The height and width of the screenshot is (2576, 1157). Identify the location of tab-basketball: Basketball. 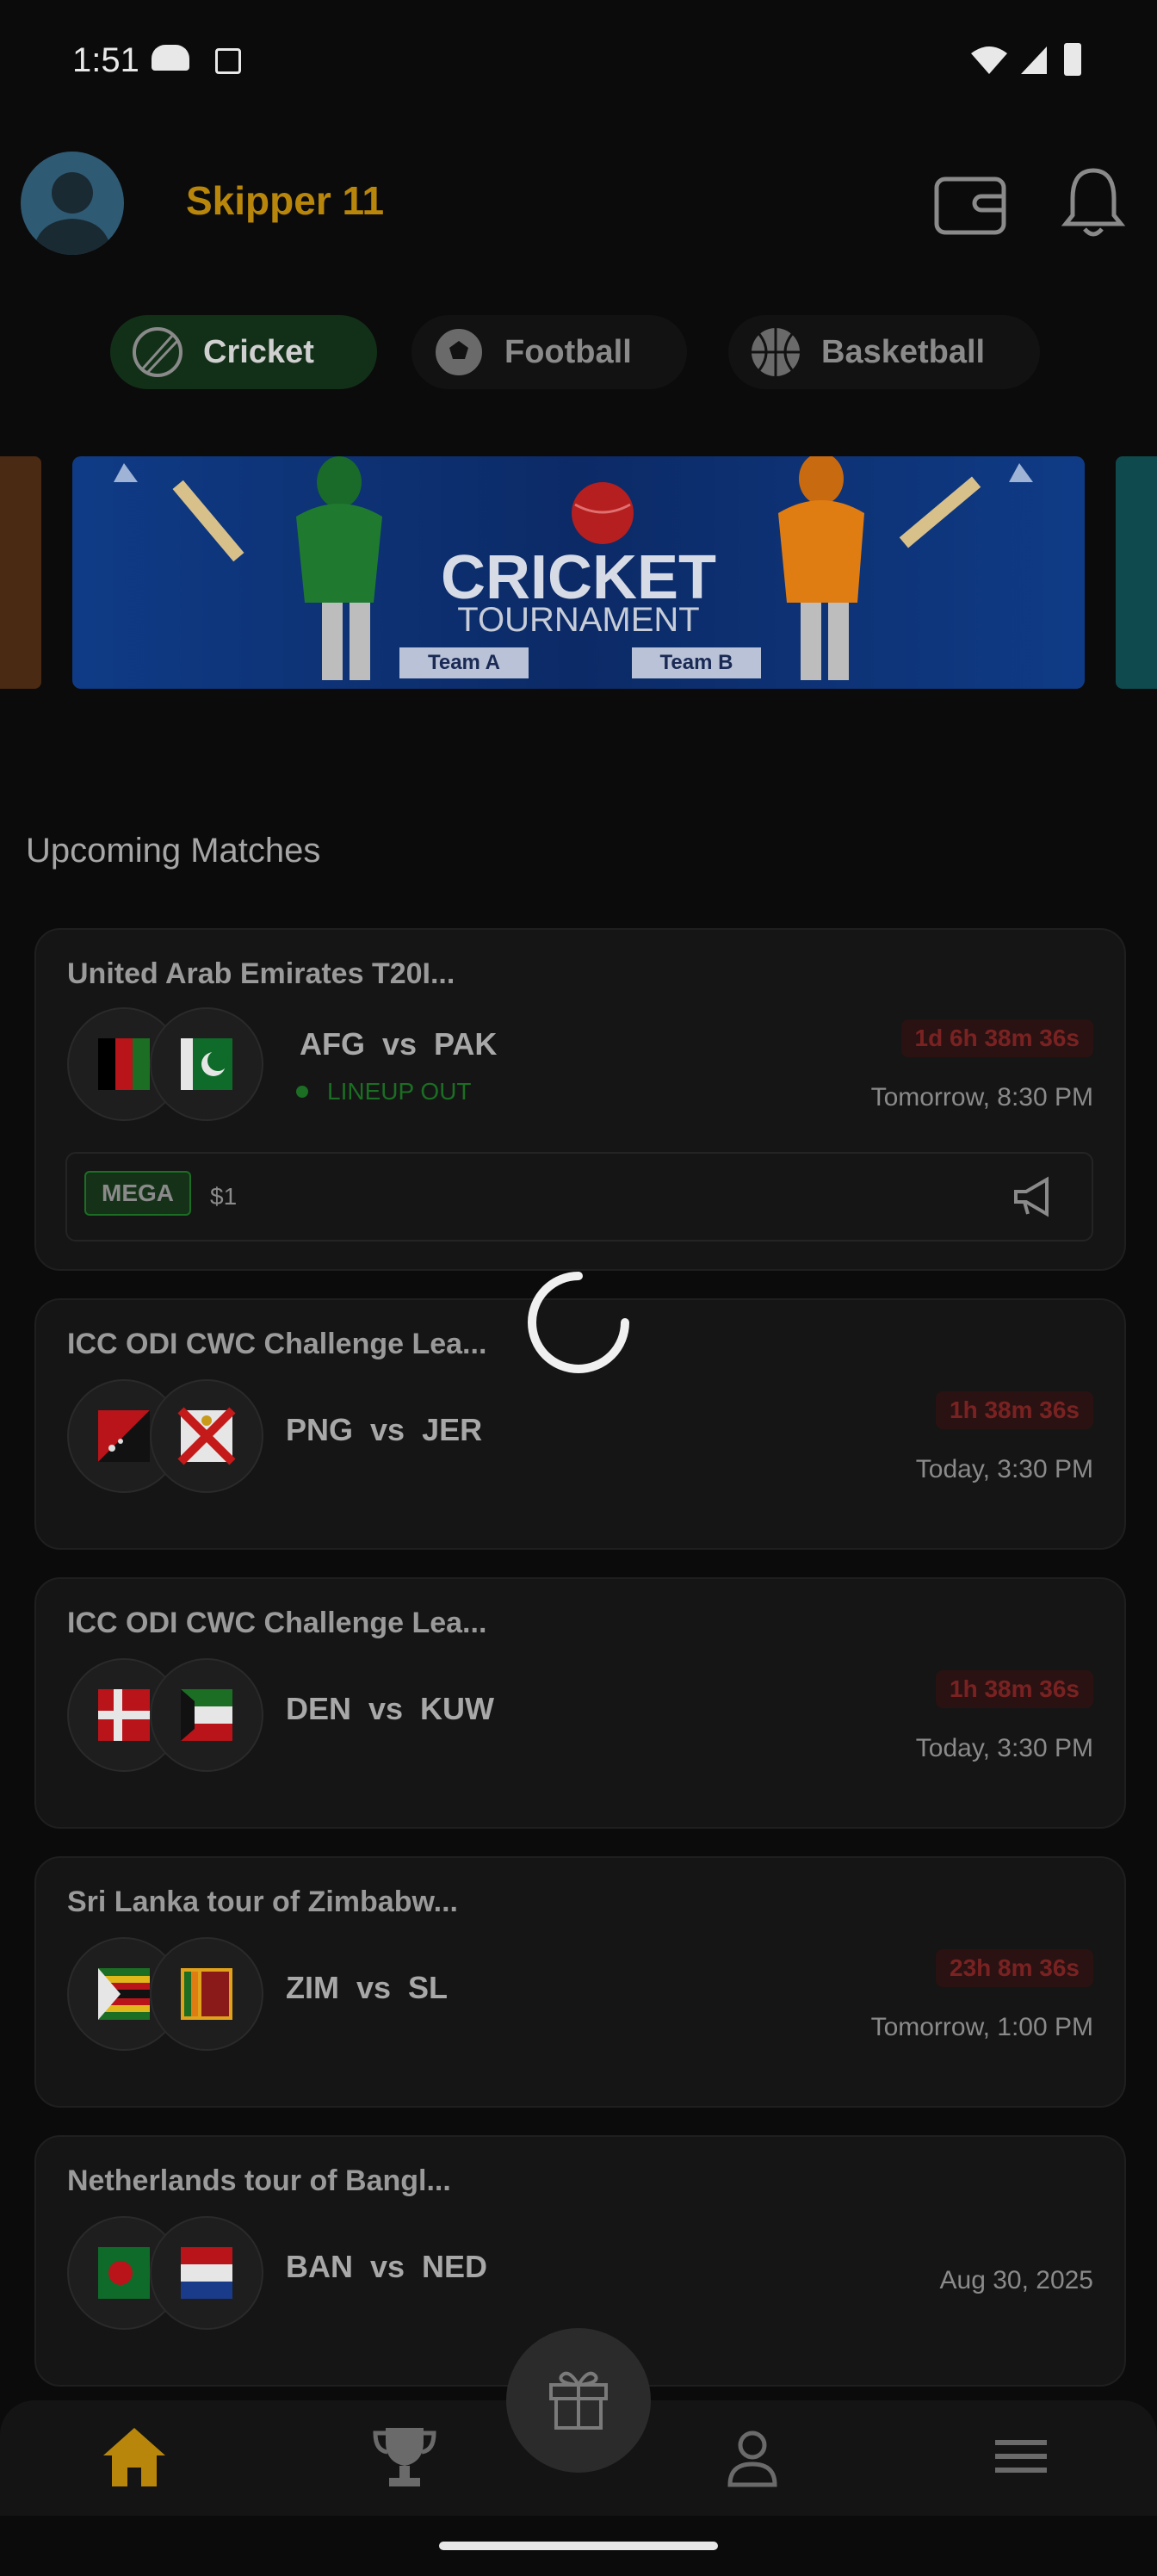
(884, 352).